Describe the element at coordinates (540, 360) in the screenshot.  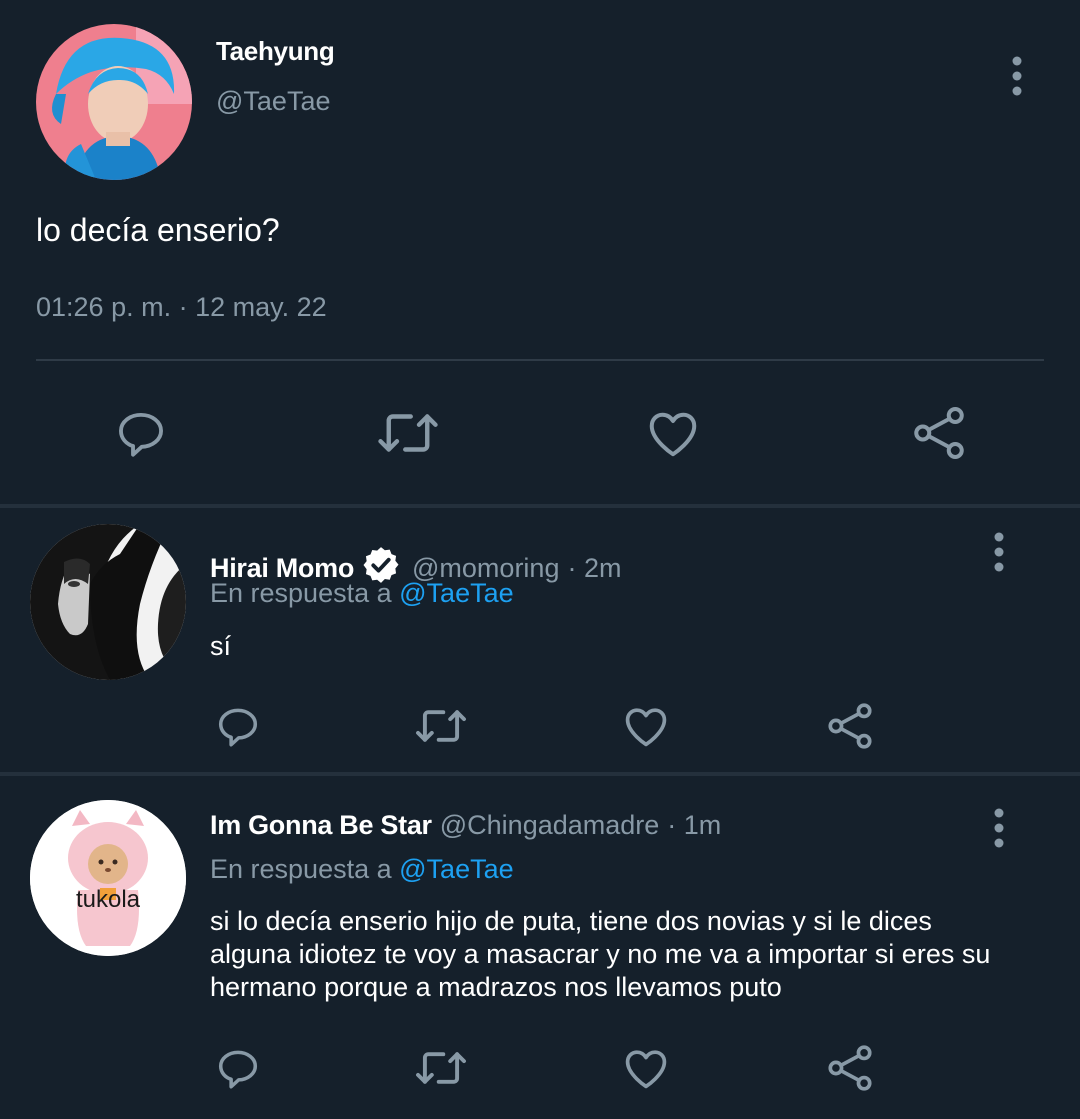
I see `divider` at that location.